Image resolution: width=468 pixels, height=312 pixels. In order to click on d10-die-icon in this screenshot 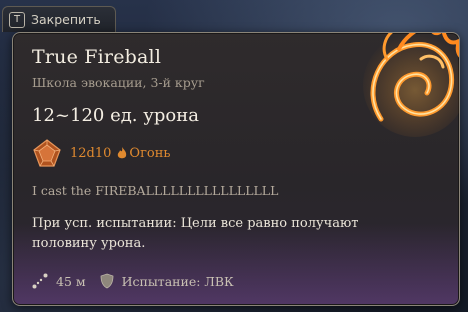, I will do `click(47, 153)`.